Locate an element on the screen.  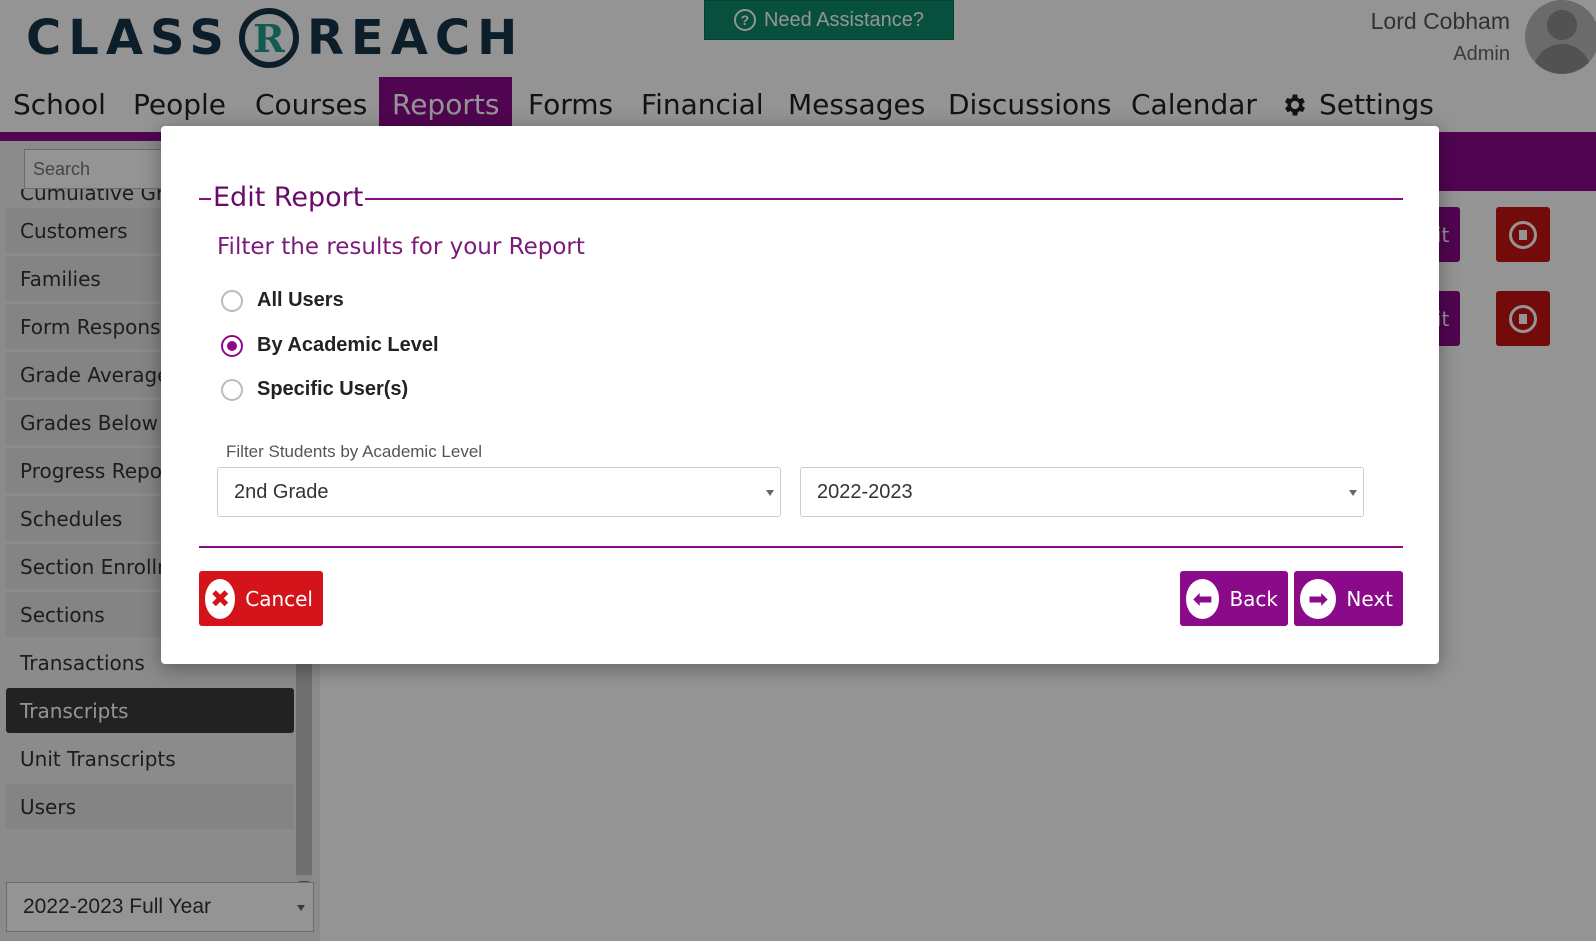
filter-label: Filter Students by Academic Level is located at coordinates (354, 451).